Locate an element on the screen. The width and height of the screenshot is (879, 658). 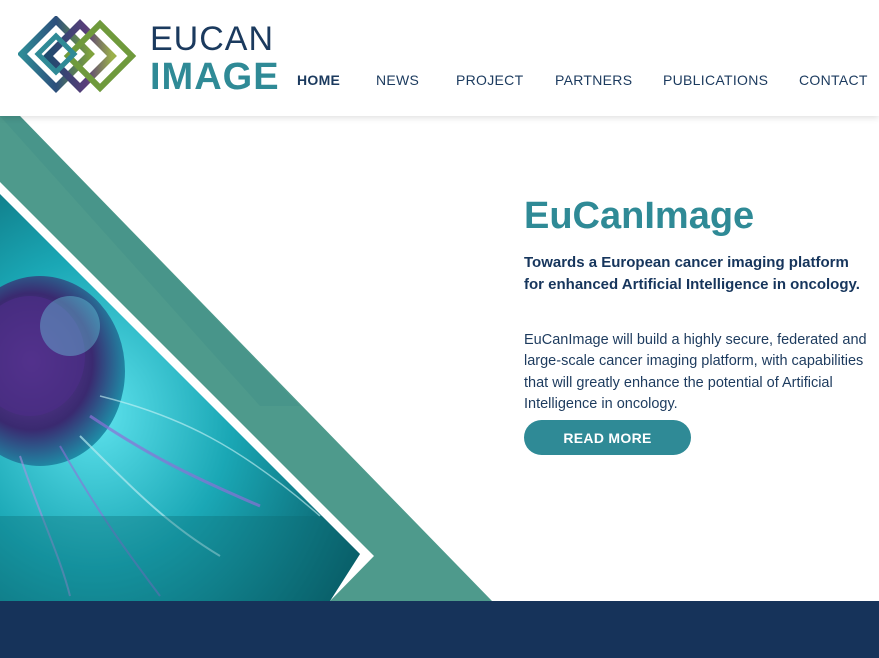
footer-band is located at coordinates (439, 629).